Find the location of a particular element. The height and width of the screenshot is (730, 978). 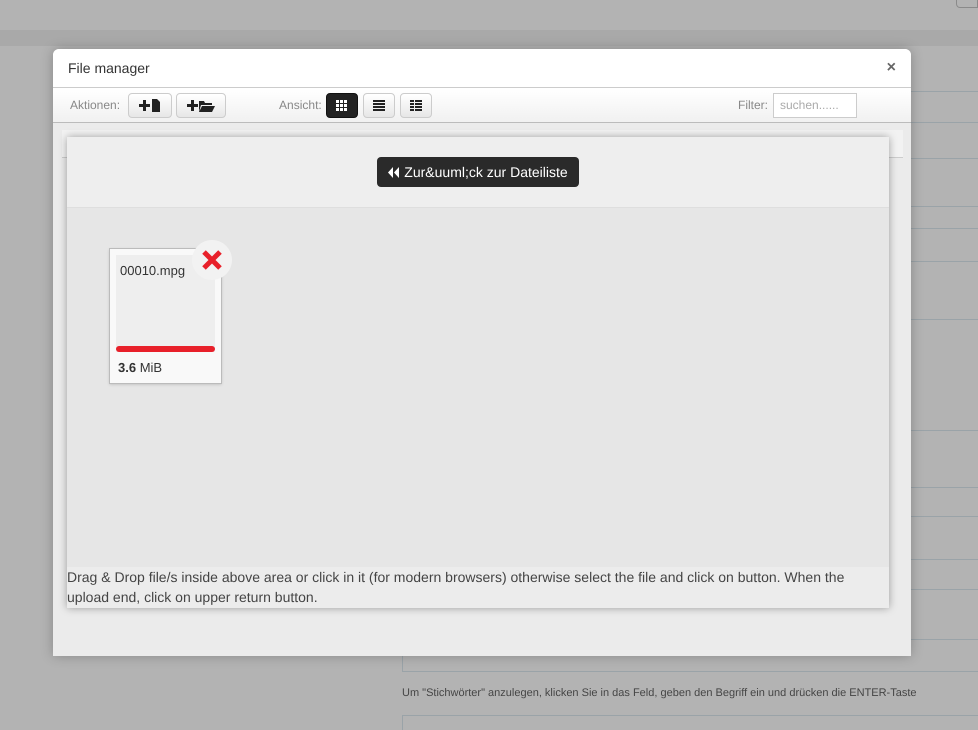

detail-list-icon is located at coordinates (416, 105).